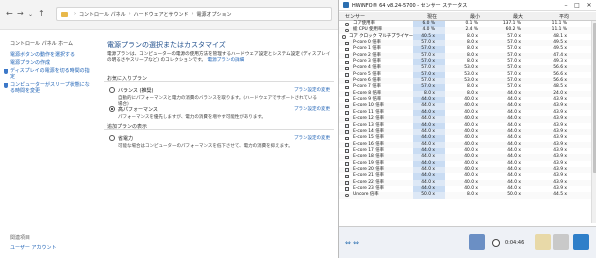 The width and height of the screenshot is (596, 258). What do you see at coordinates (593, 122) in the screenshot?
I see `vertical-scrollbar` at bounding box center [593, 122].